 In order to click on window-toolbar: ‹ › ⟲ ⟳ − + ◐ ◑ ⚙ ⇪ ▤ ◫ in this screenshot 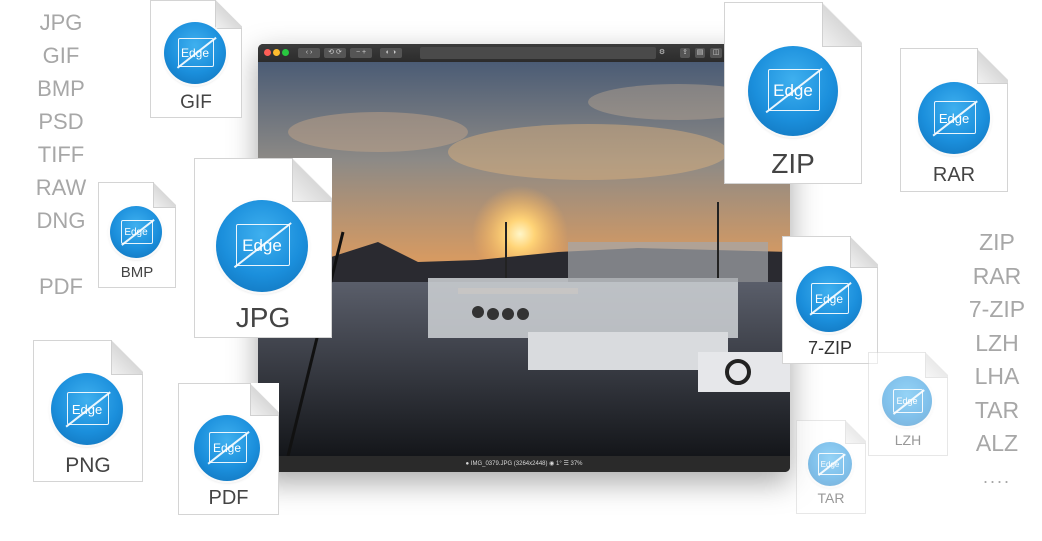, I will do `click(524, 53)`.